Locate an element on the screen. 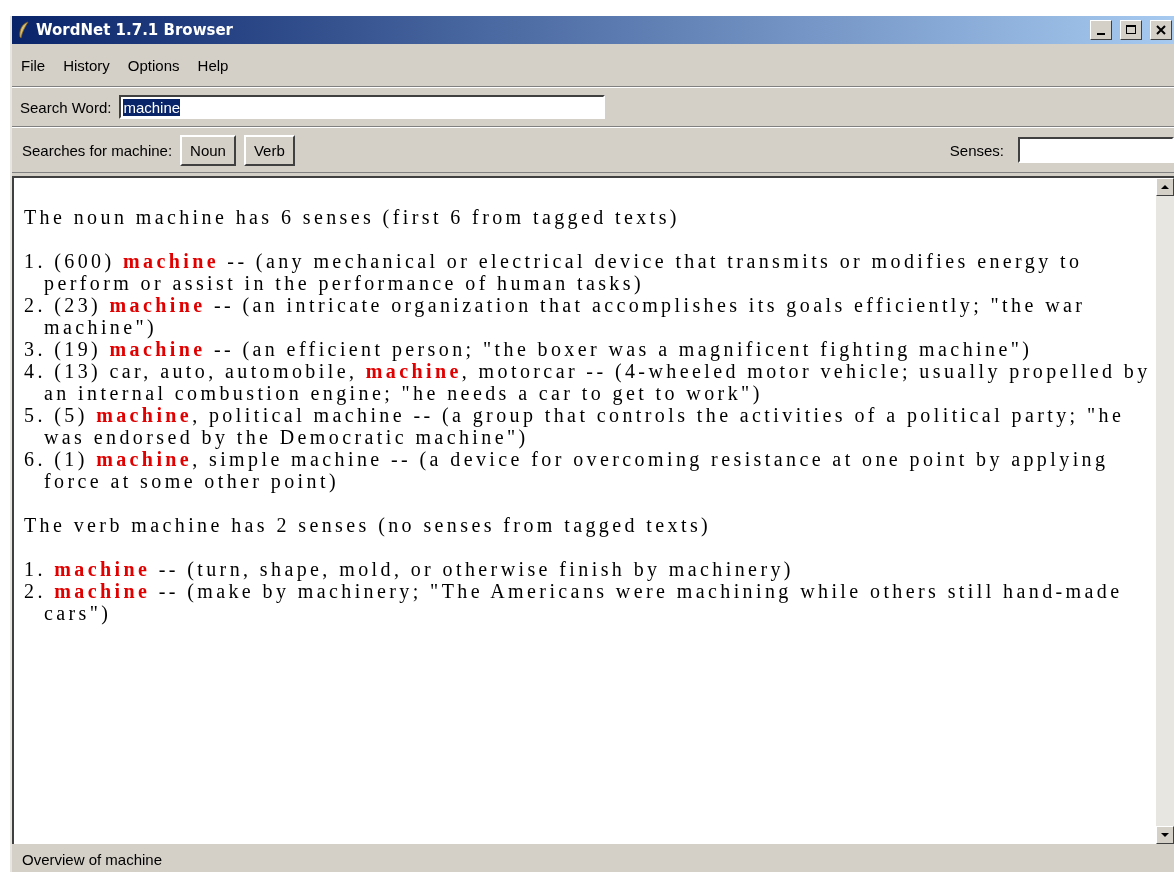 This screenshot has height=872, width=1174. sense-entry: 2. (23) machine -- (an intricate organization that accomplishes its goals efficiently; "the war machine") is located at coordinates (555, 316).